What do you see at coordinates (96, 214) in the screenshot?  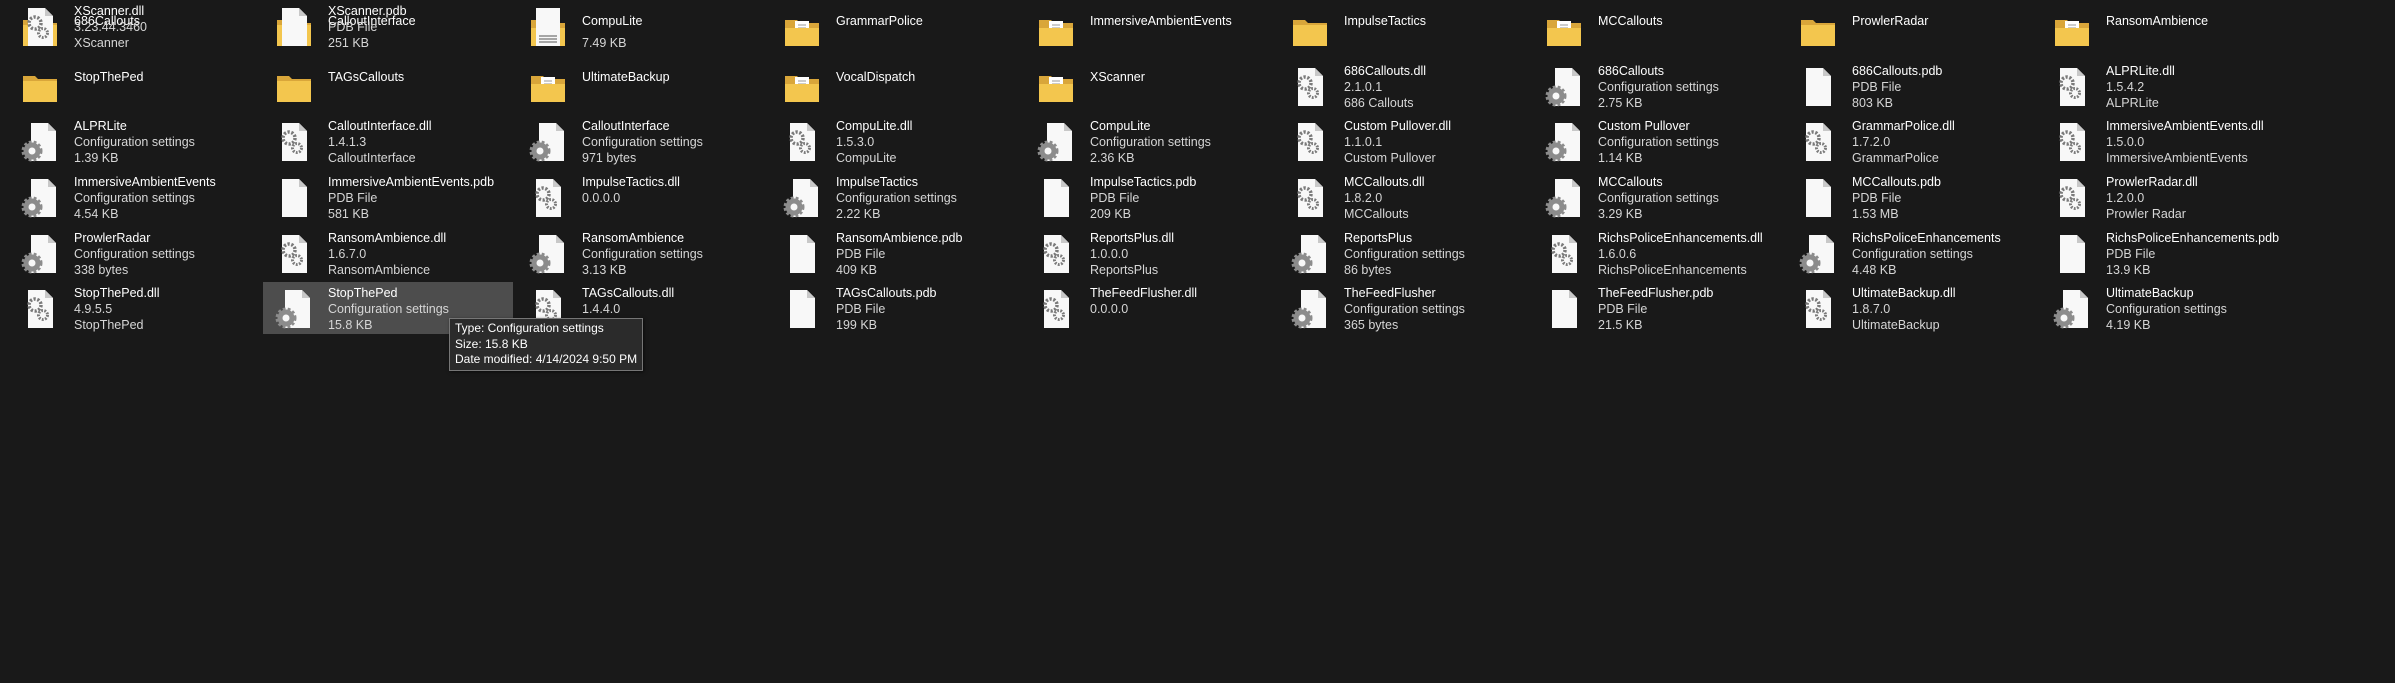 I see `item-extra: 4.54 KB` at bounding box center [96, 214].